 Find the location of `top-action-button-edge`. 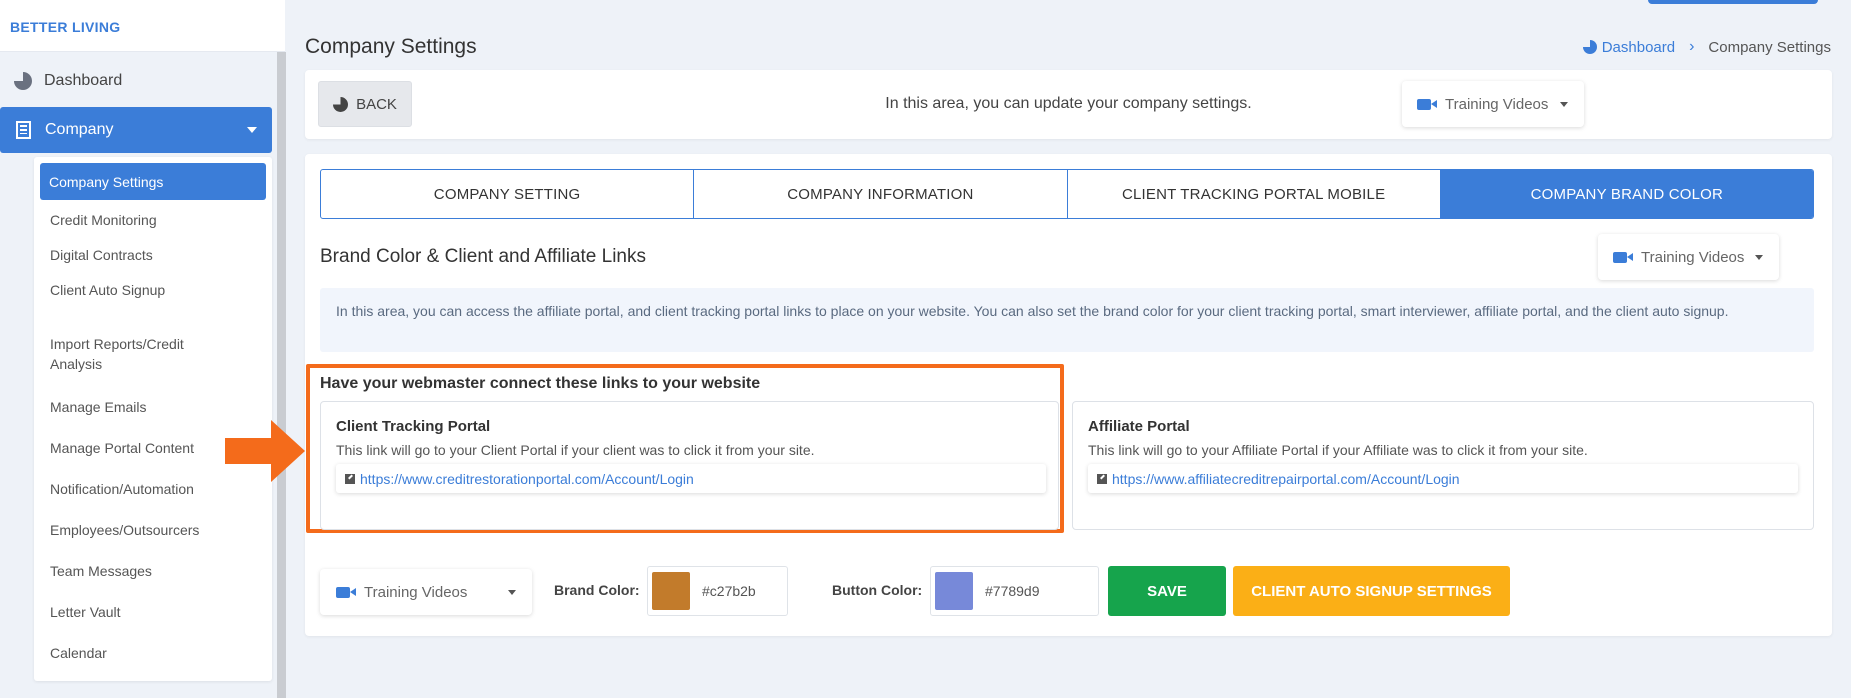

top-action-button-edge is located at coordinates (1733, 2).